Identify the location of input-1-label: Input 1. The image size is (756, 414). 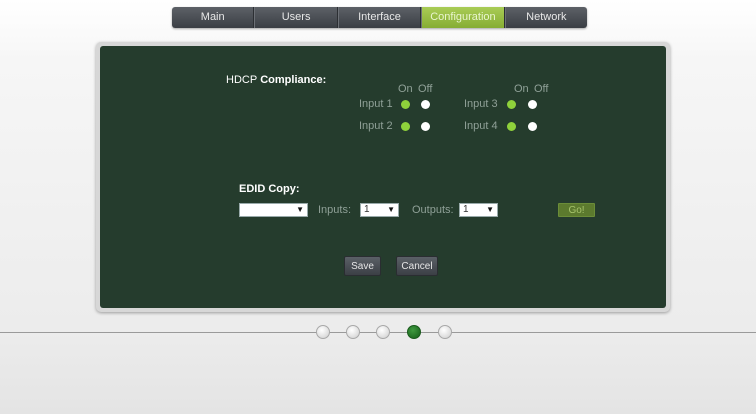
(376, 104).